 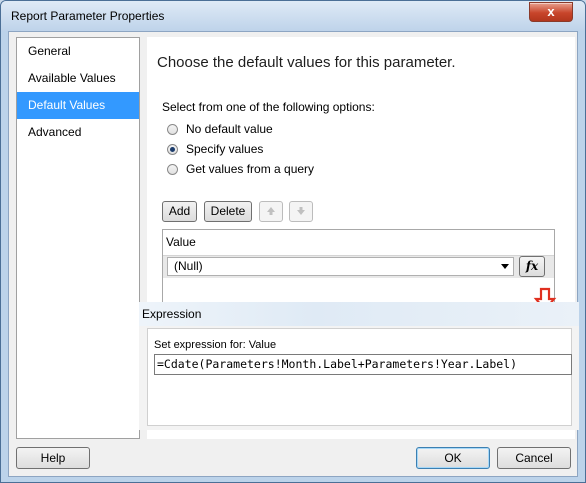 I want to click on arrow-down-icon, so click(x=301, y=211).